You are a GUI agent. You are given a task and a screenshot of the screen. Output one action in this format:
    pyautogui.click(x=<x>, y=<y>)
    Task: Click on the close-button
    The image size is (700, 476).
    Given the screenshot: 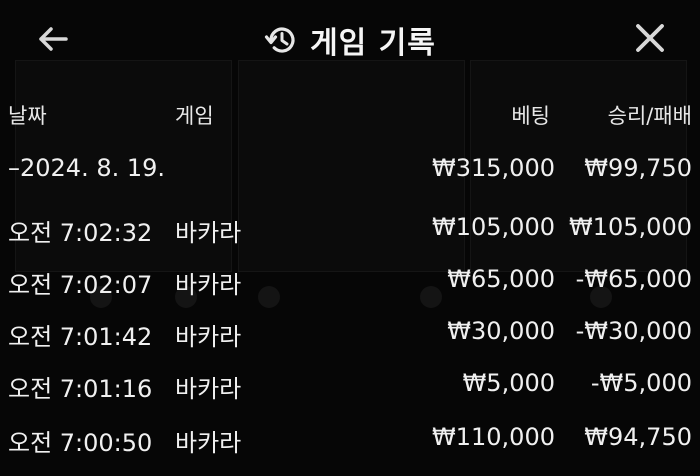 What is the action you would take?
    pyautogui.click(x=650, y=38)
    